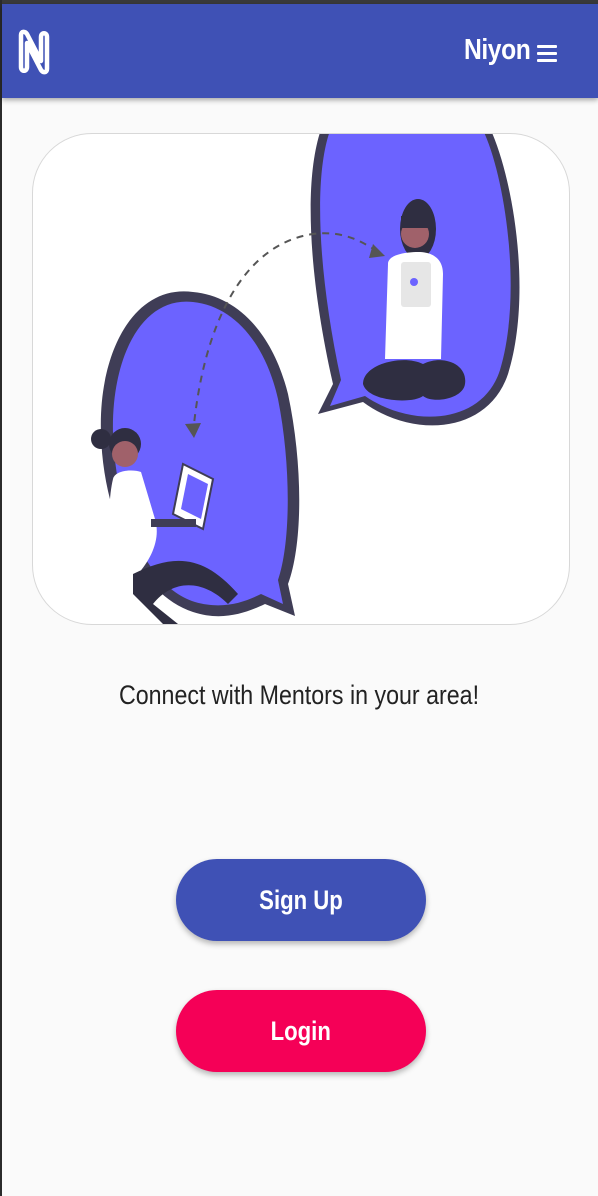 The image size is (598, 1196). What do you see at coordinates (299, 695) in the screenshot?
I see `tagline-text: Connect with Mentors in your area!` at bounding box center [299, 695].